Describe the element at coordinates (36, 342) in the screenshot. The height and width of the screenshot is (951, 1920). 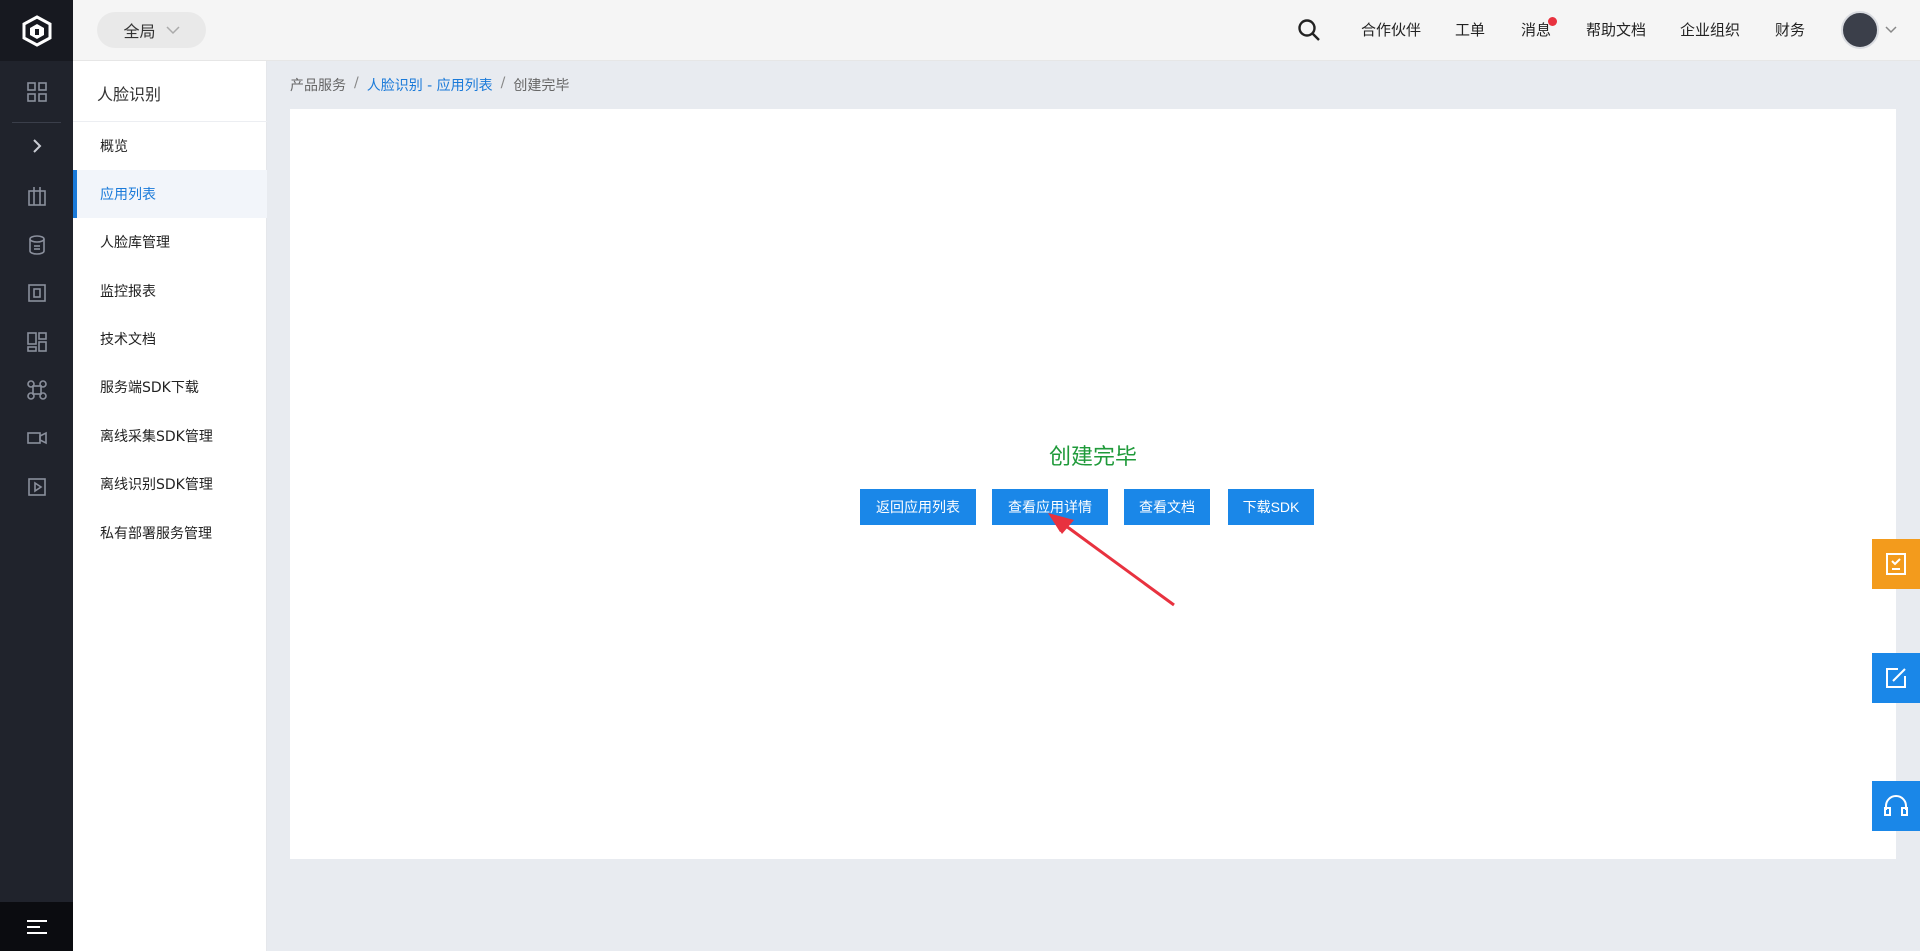
I see `layout-icon` at that location.